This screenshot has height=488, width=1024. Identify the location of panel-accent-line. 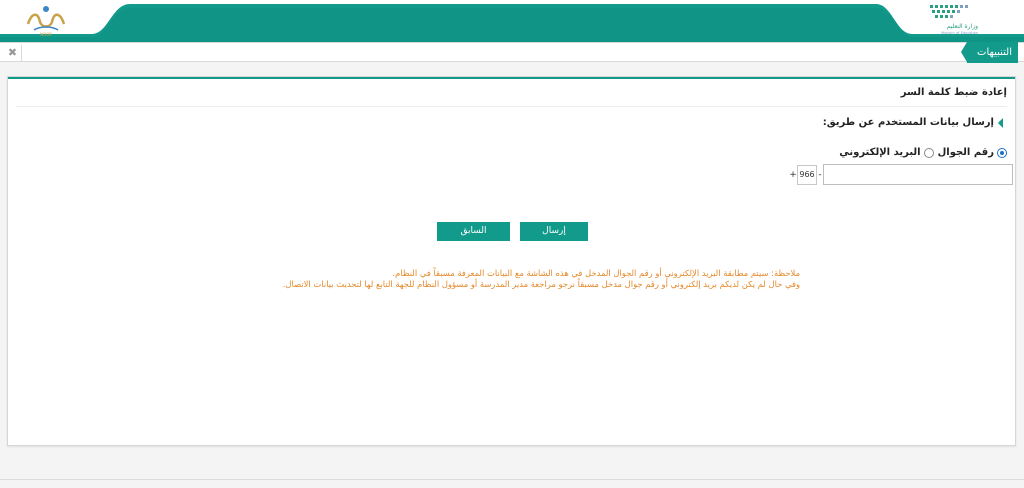
(511, 78).